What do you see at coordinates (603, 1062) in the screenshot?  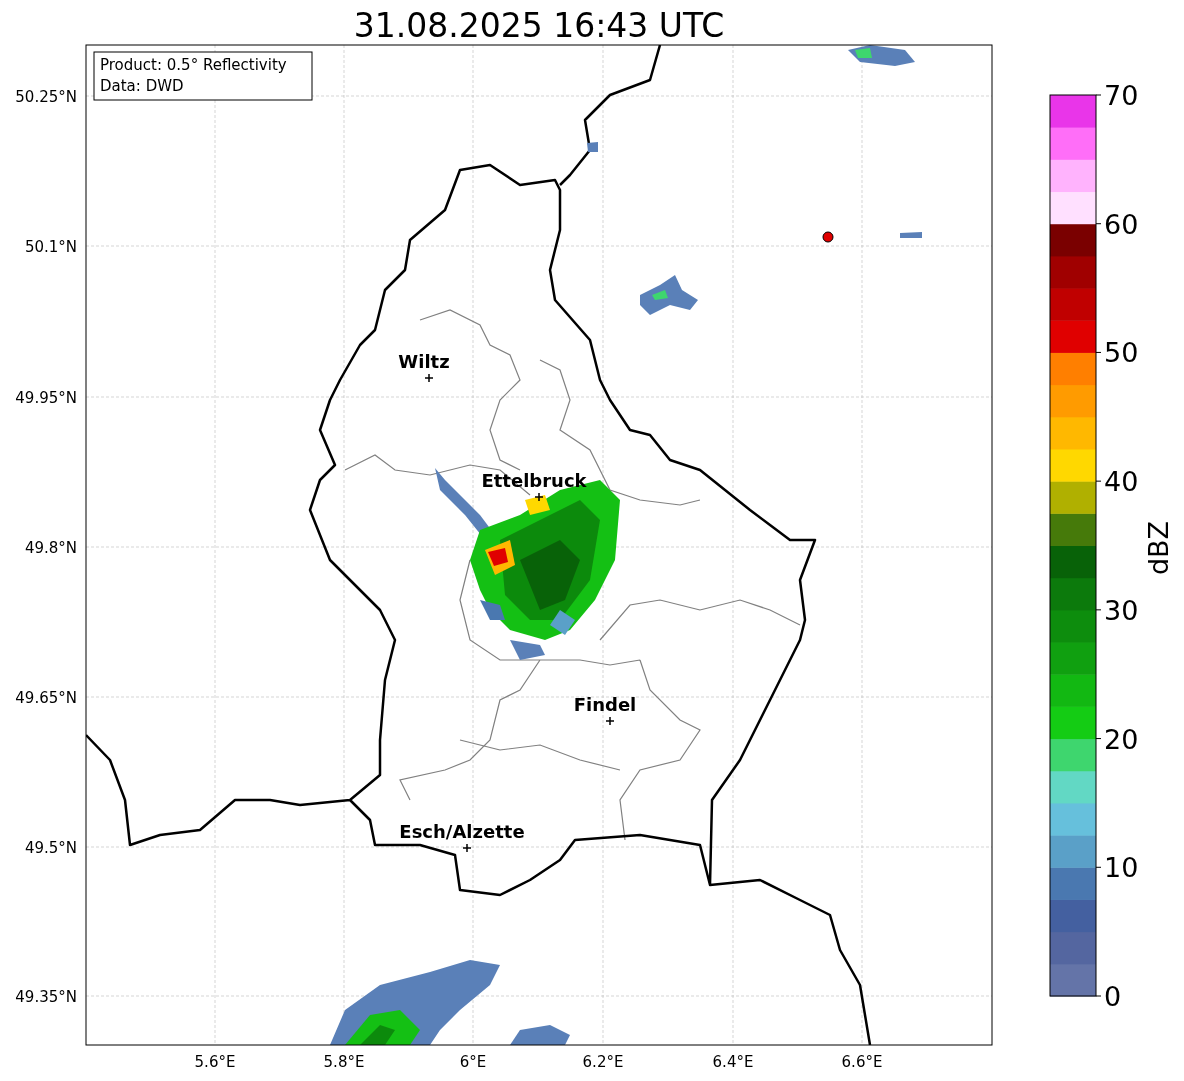 I see `axis-tick-label: 6.2°E` at bounding box center [603, 1062].